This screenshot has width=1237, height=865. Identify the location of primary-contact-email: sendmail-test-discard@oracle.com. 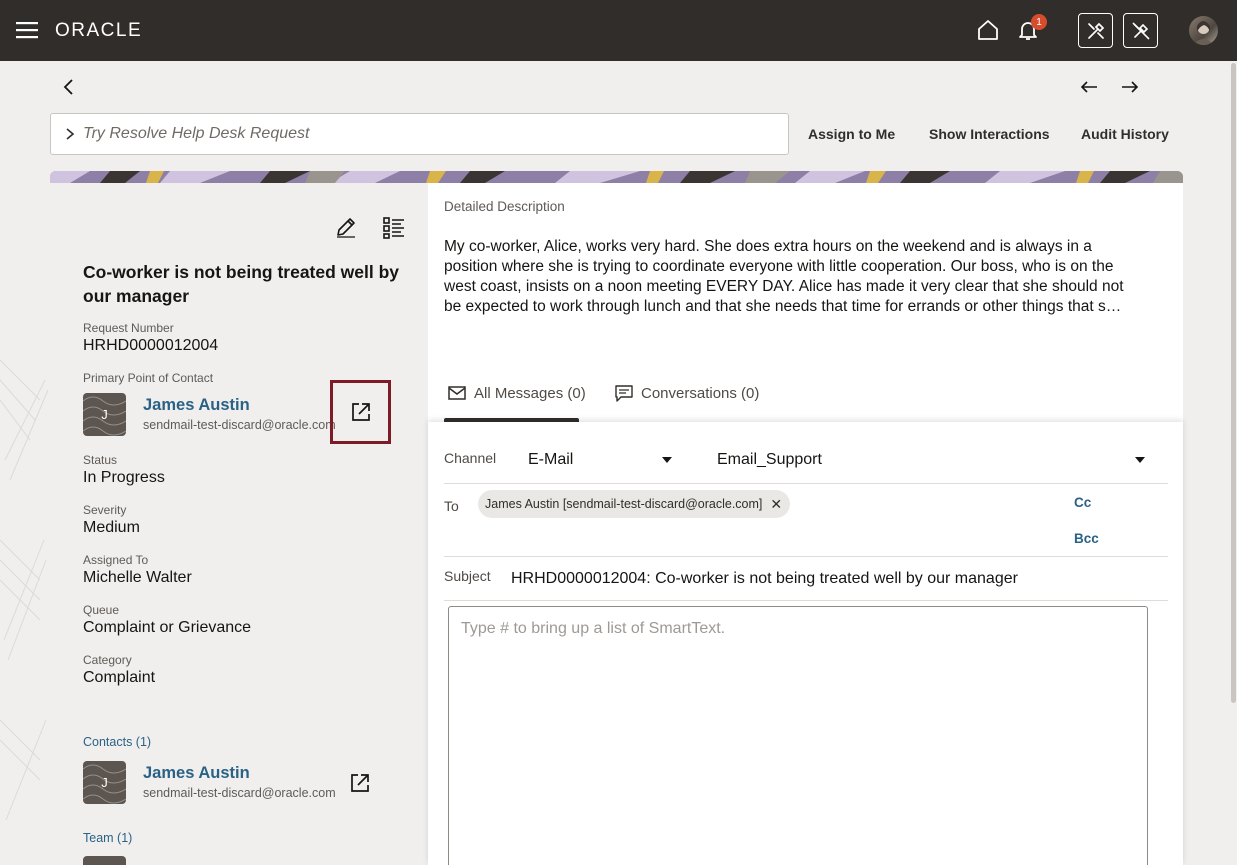
(239, 425).